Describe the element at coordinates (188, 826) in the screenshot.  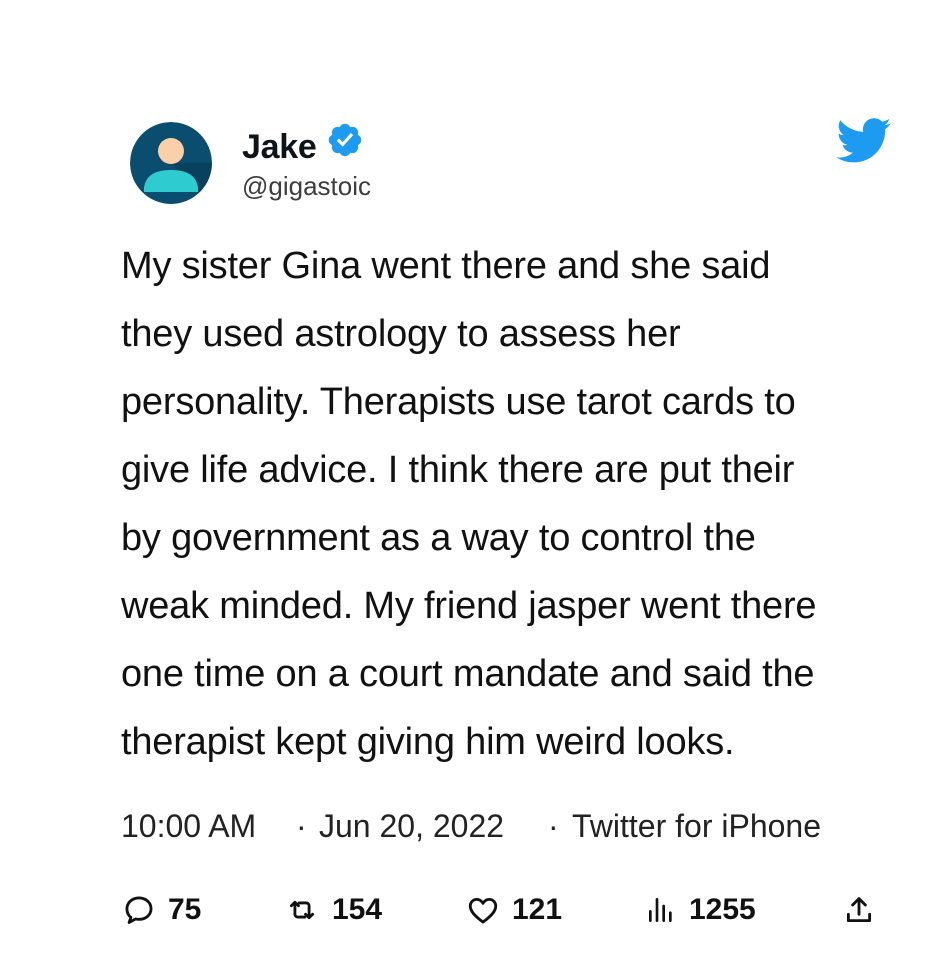
I see `tweet-time: 10:00 AM` at that location.